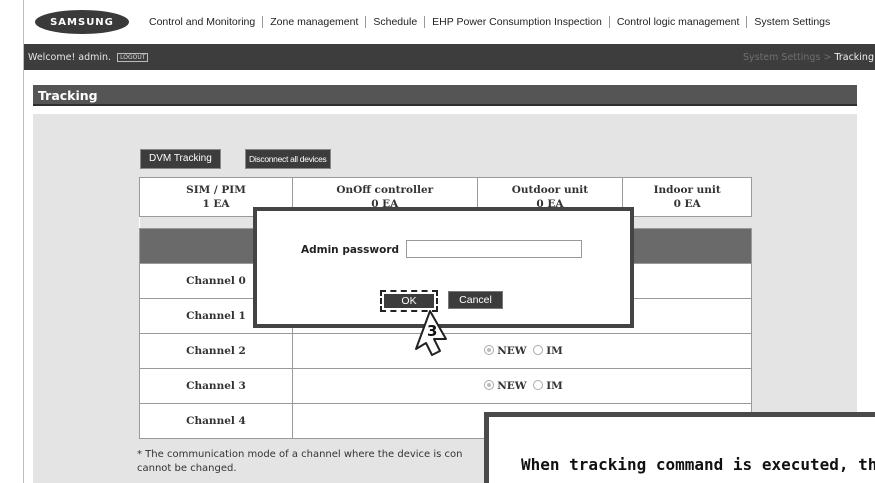 The width and height of the screenshot is (875, 483). What do you see at coordinates (350, 250) in the screenshot?
I see `password-label: Admin password` at bounding box center [350, 250].